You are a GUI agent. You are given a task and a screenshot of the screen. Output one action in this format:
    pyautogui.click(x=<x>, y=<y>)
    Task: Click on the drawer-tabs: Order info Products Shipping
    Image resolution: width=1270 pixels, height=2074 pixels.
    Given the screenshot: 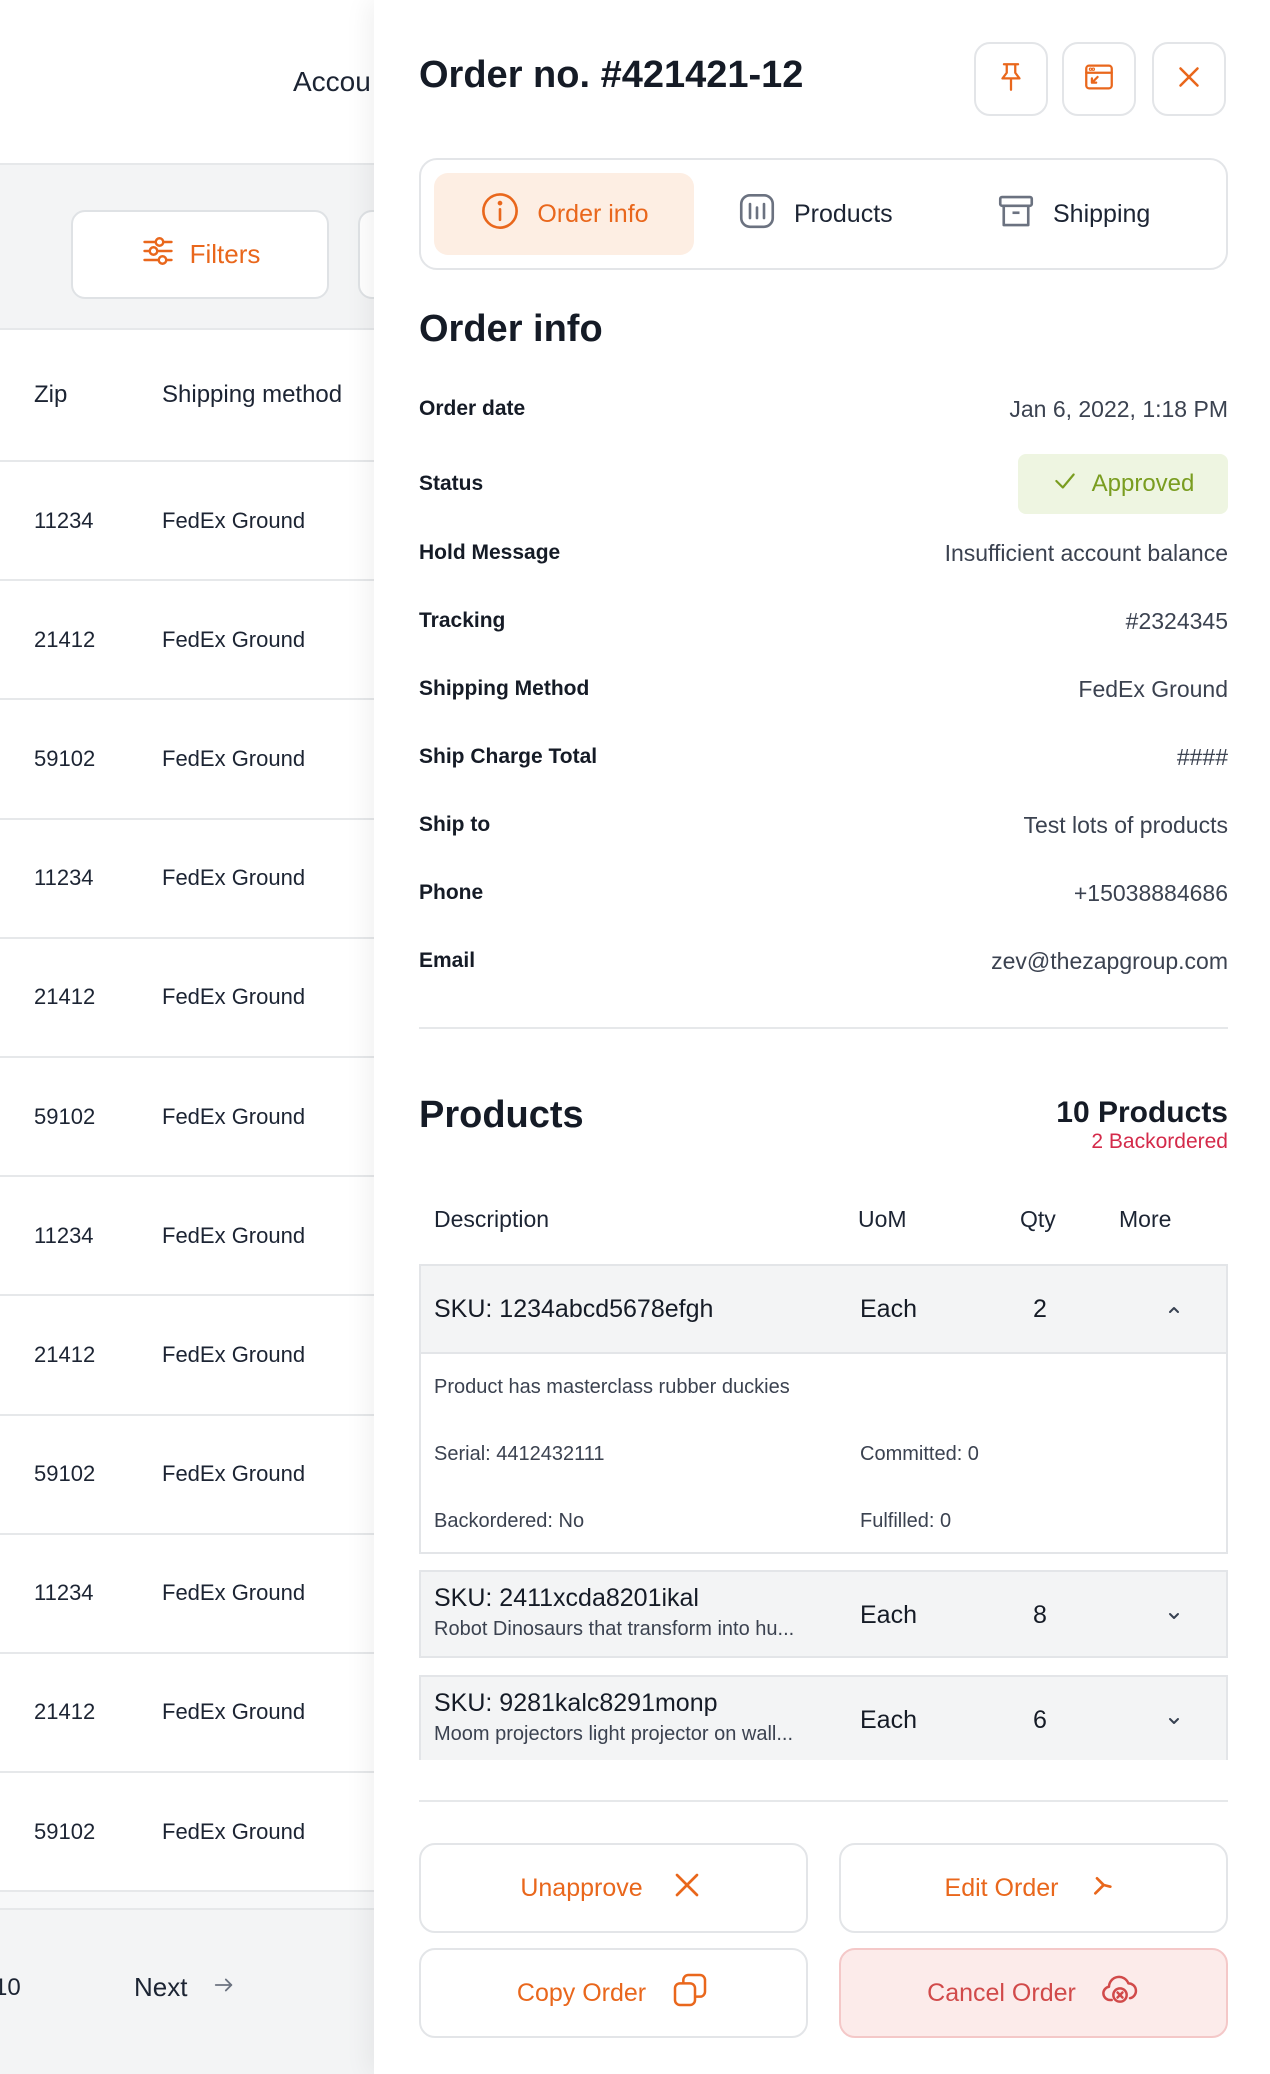 What is the action you would take?
    pyautogui.click(x=823, y=214)
    